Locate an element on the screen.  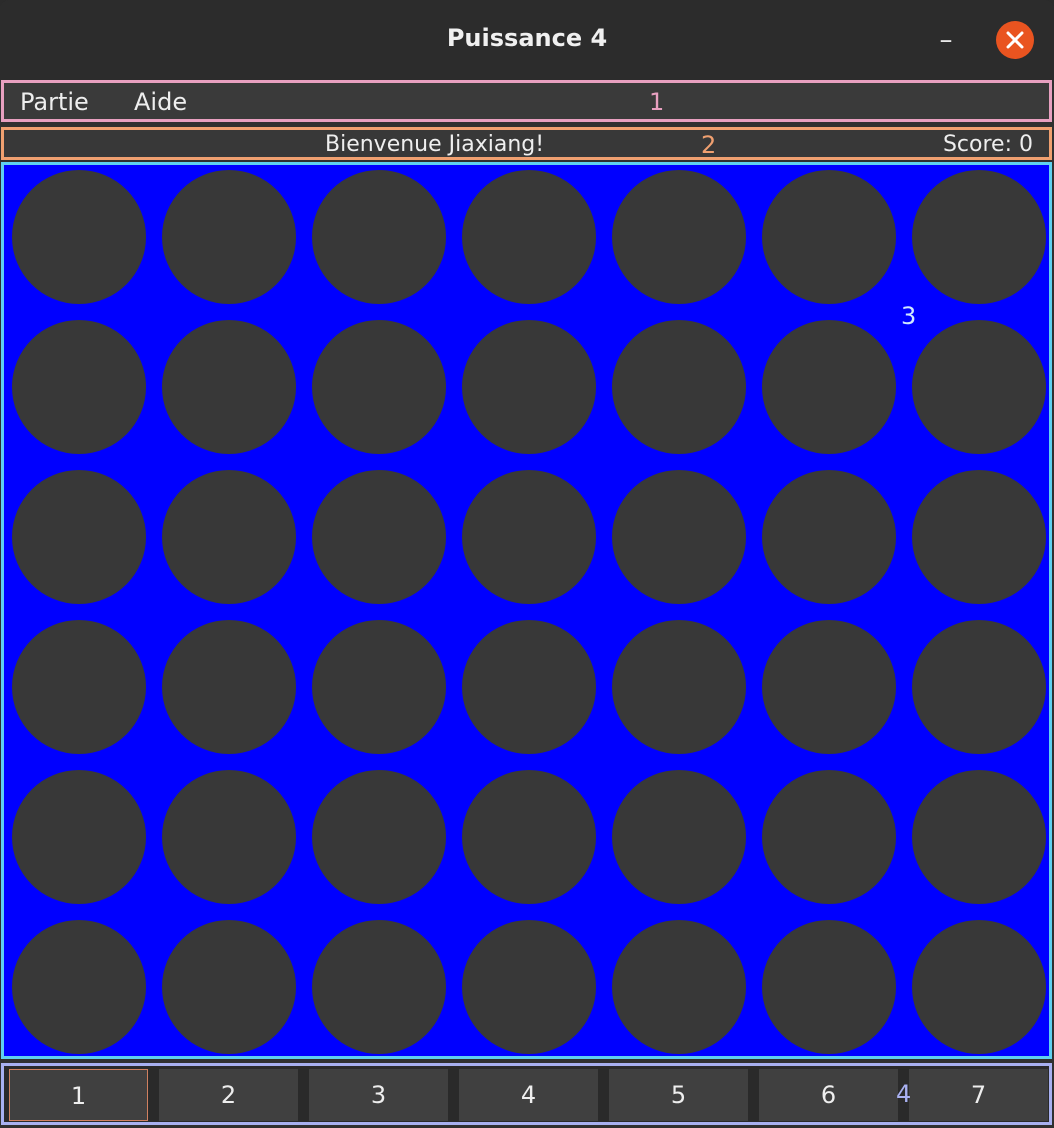
column-button-bar: 4 1234567 is located at coordinates (526, 1094).